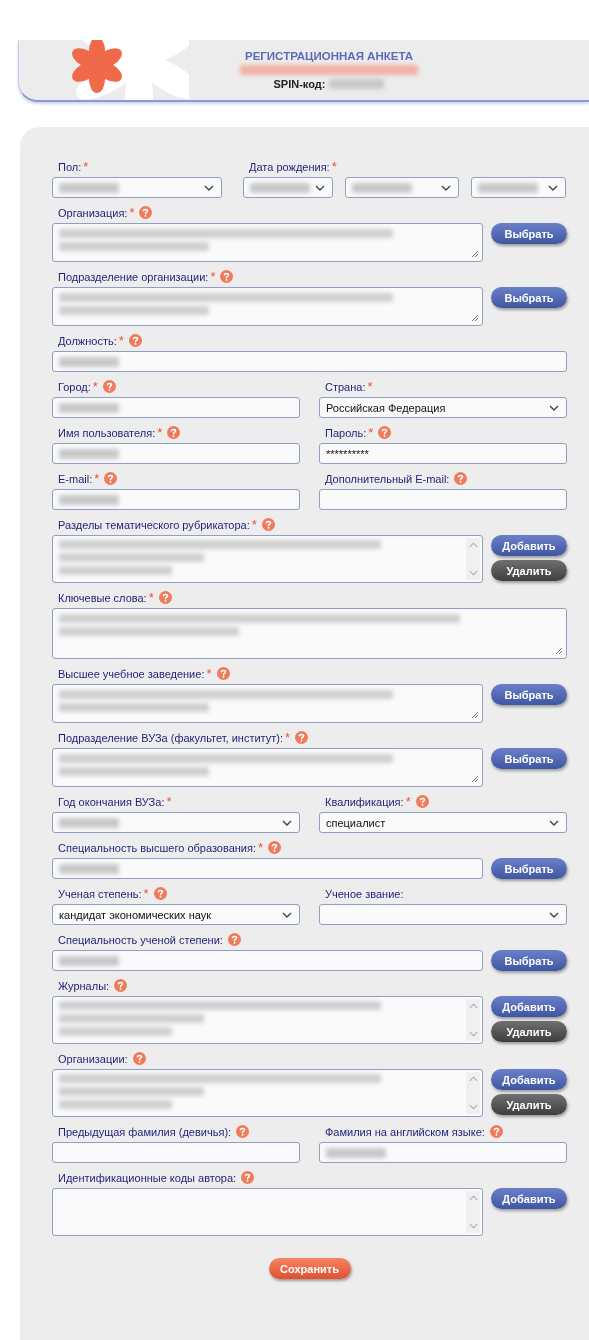 The width and height of the screenshot is (589, 1340). What do you see at coordinates (346, 432) in the screenshot?
I see `field-label: Пароль:` at bounding box center [346, 432].